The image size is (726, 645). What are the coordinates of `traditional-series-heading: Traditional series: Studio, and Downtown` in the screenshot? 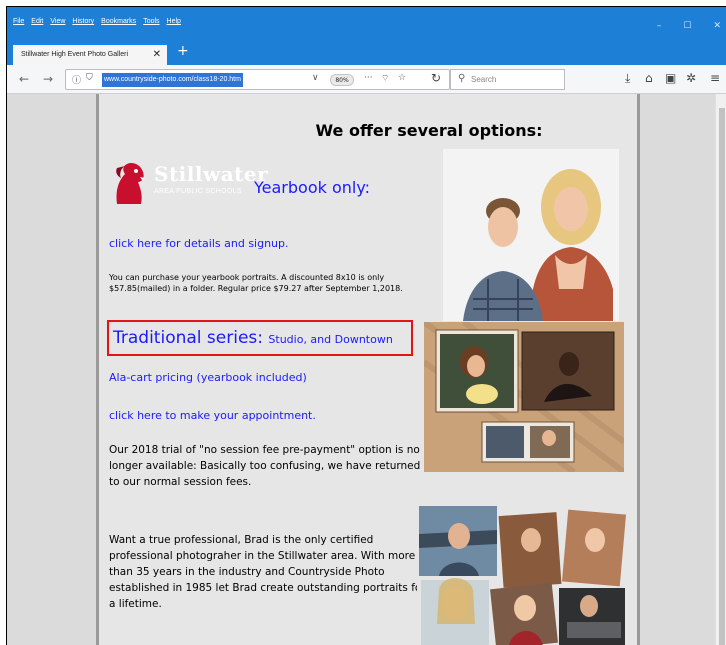 It's located at (253, 338).